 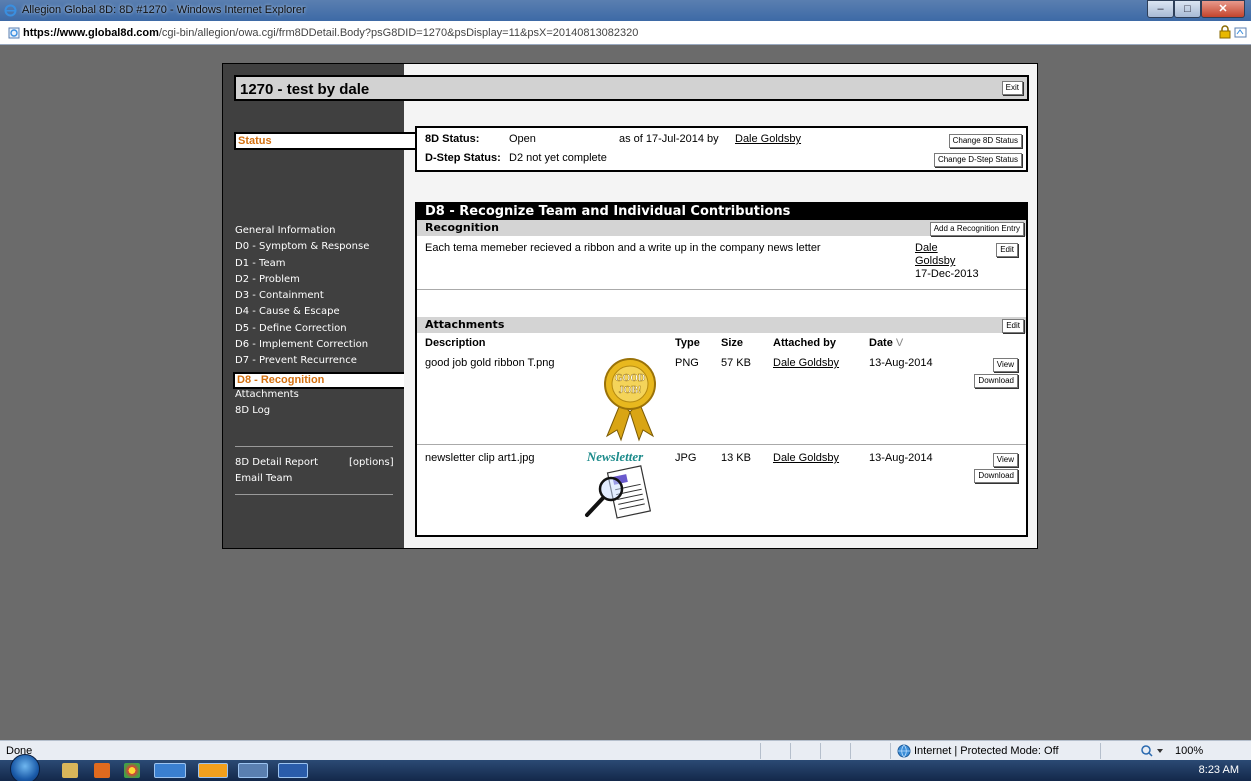 What do you see at coordinates (721, 325) in the screenshot?
I see `attachments-header: Attachments Edit` at bounding box center [721, 325].